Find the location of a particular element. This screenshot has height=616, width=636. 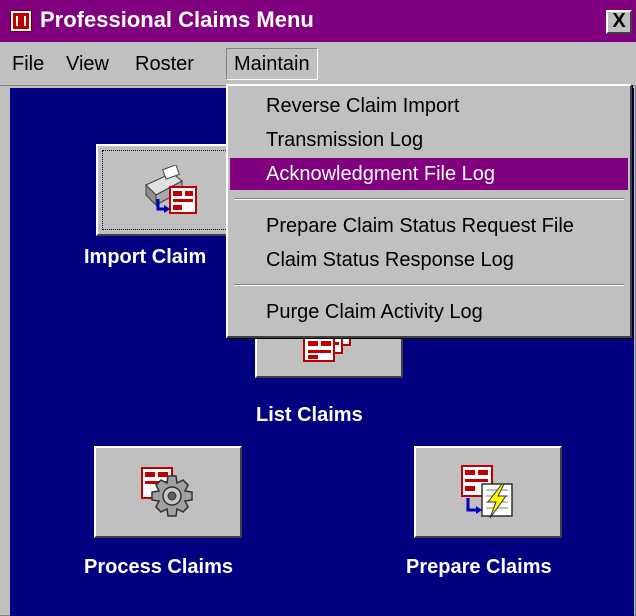

process-claims-button is located at coordinates (168, 492).